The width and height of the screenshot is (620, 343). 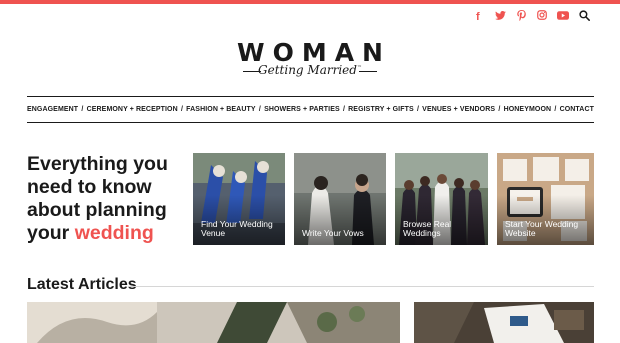 What do you see at coordinates (528, 109) in the screenshot?
I see `nav-item-honeymoon: HONEYMOON` at bounding box center [528, 109].